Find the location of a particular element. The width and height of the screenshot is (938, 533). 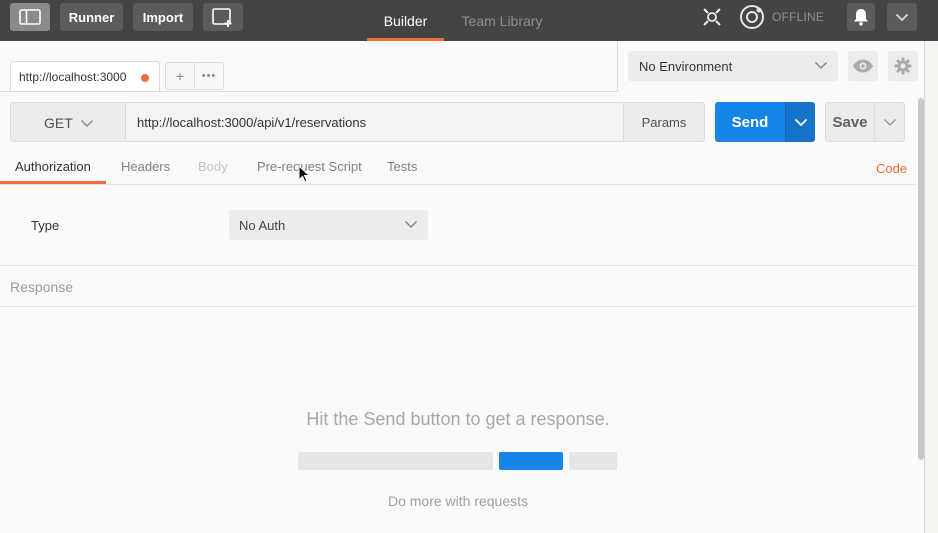

new-window-icon is located at coordinates (222, 17).